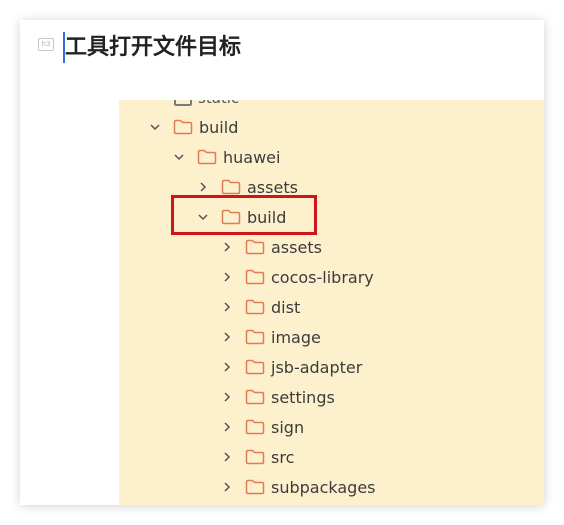 The image size is (564, 525). What do you see at coordinates (46, 44) in the screenshot?
I see `heading-level-badge: h3` at bounding box center [46, 44].